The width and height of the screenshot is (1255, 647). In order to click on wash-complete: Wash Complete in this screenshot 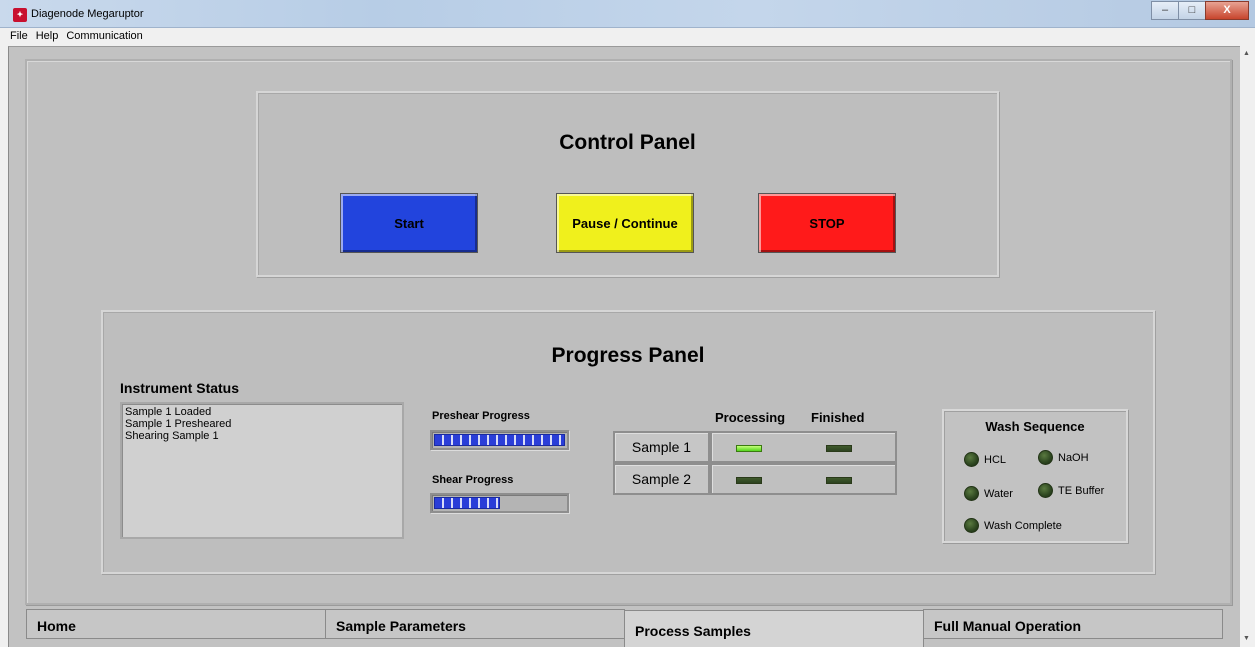, I will do `click(1013, 525)`.